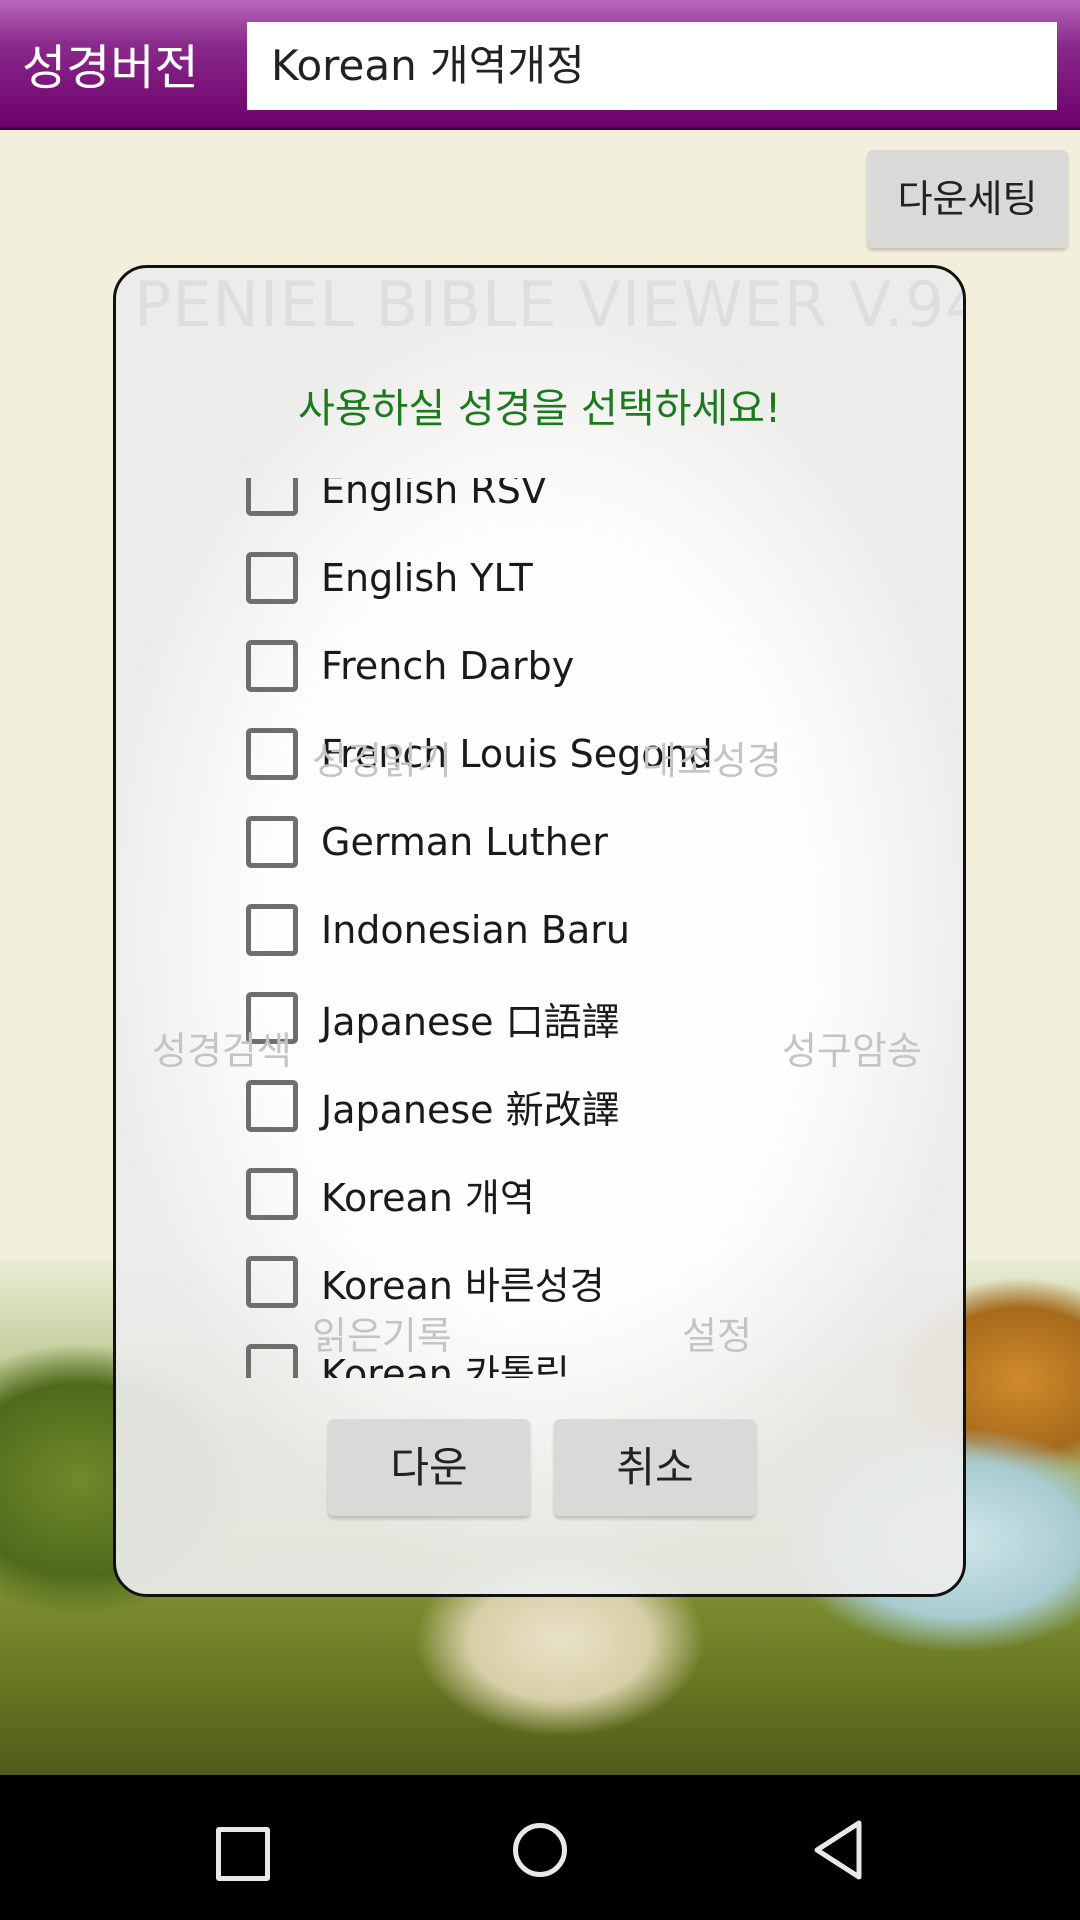 The height and width of the screenshot is (1920, 1080). What do you see at coordinates (438, 930) in the screenshot?
I see `list-item: Indonesian Baru` at bounding box center [438, 930].